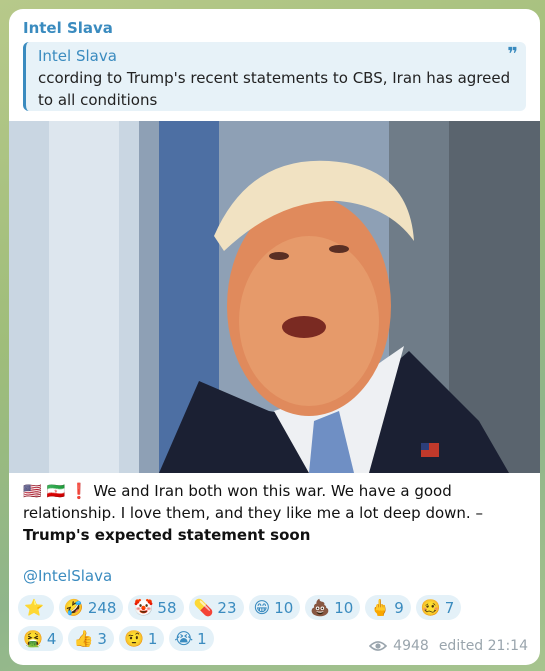  What do you see at coordinates (167, 607) in the screenshot?
I see `reaction-count: 58` at bounding box center [167, 607].